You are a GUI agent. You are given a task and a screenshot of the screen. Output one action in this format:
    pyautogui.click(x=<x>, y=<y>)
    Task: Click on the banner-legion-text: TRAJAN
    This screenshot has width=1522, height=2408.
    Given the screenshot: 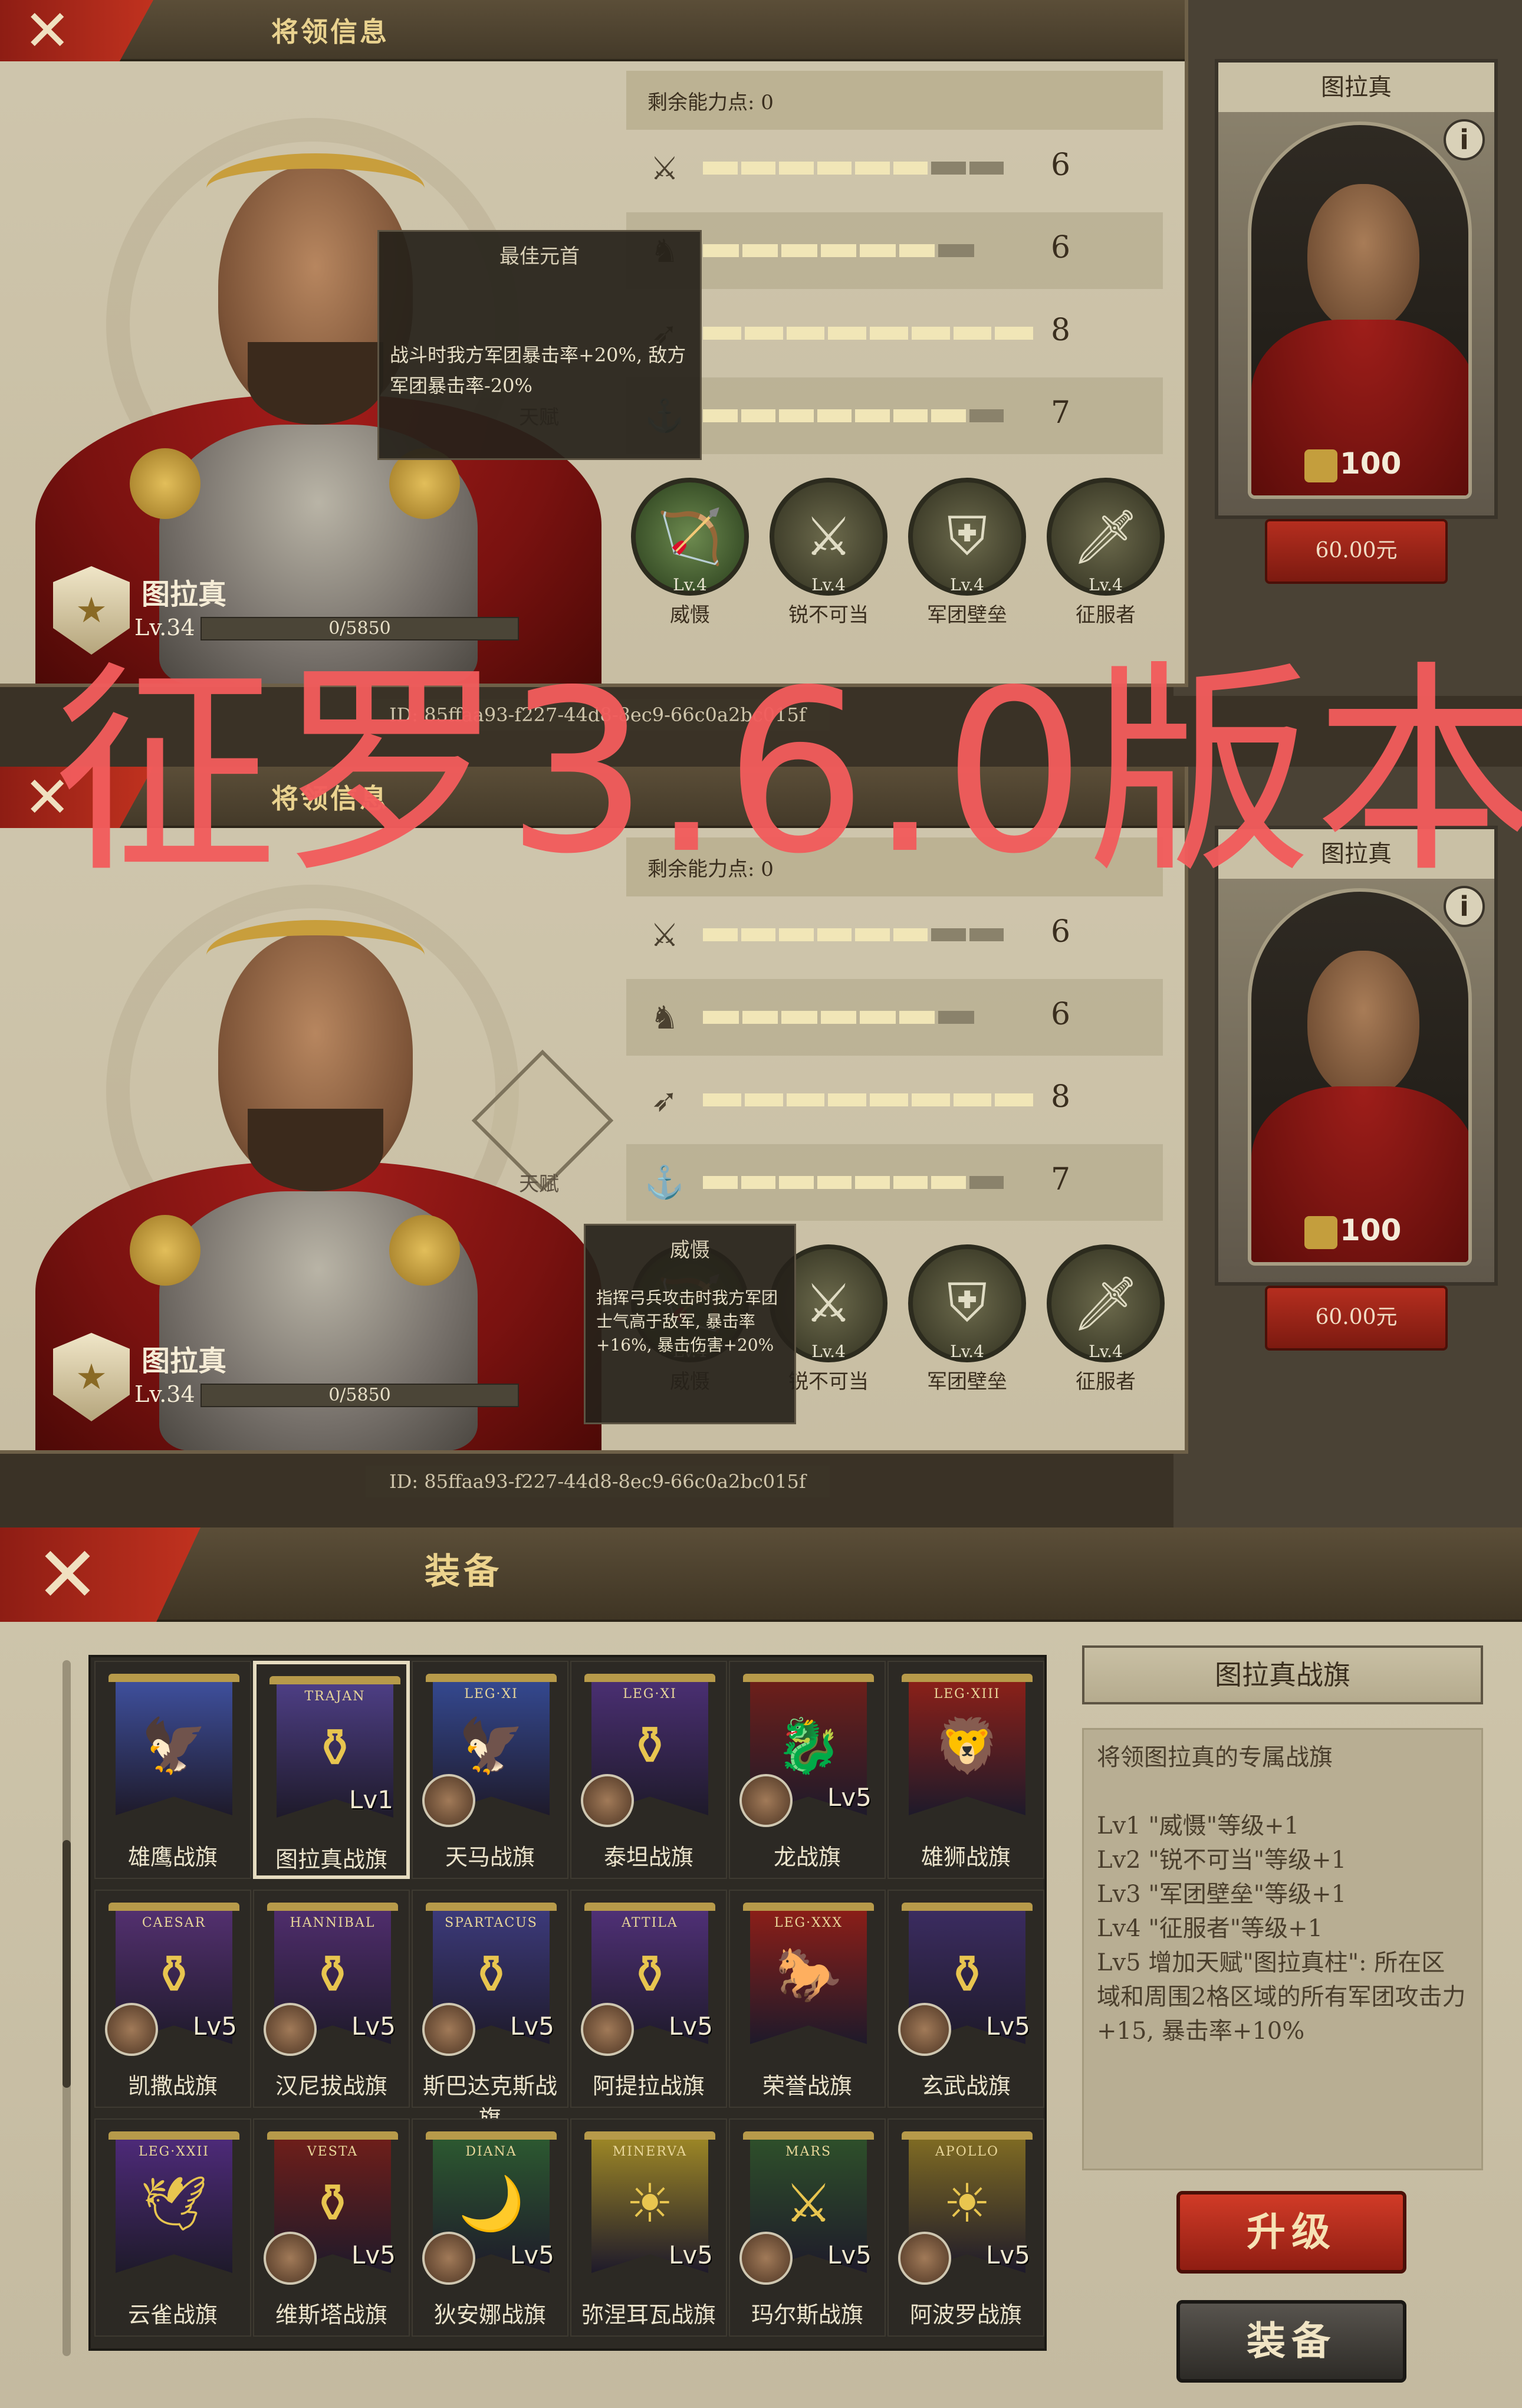 What is the action you would take?
    pyautogui.click(x=335, y=1696)
    